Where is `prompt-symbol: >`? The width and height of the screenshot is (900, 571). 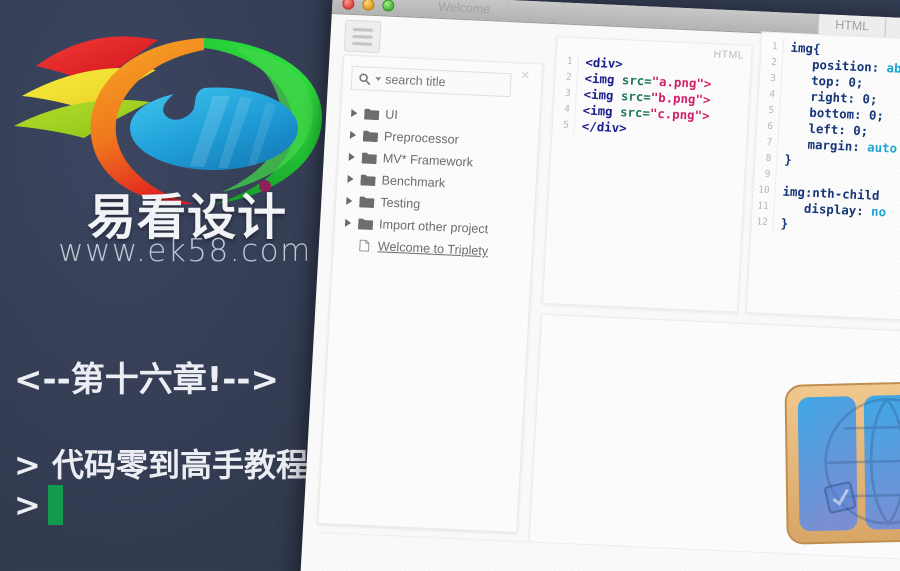
prompt-symbol: > is located at coordinates (27, 505).